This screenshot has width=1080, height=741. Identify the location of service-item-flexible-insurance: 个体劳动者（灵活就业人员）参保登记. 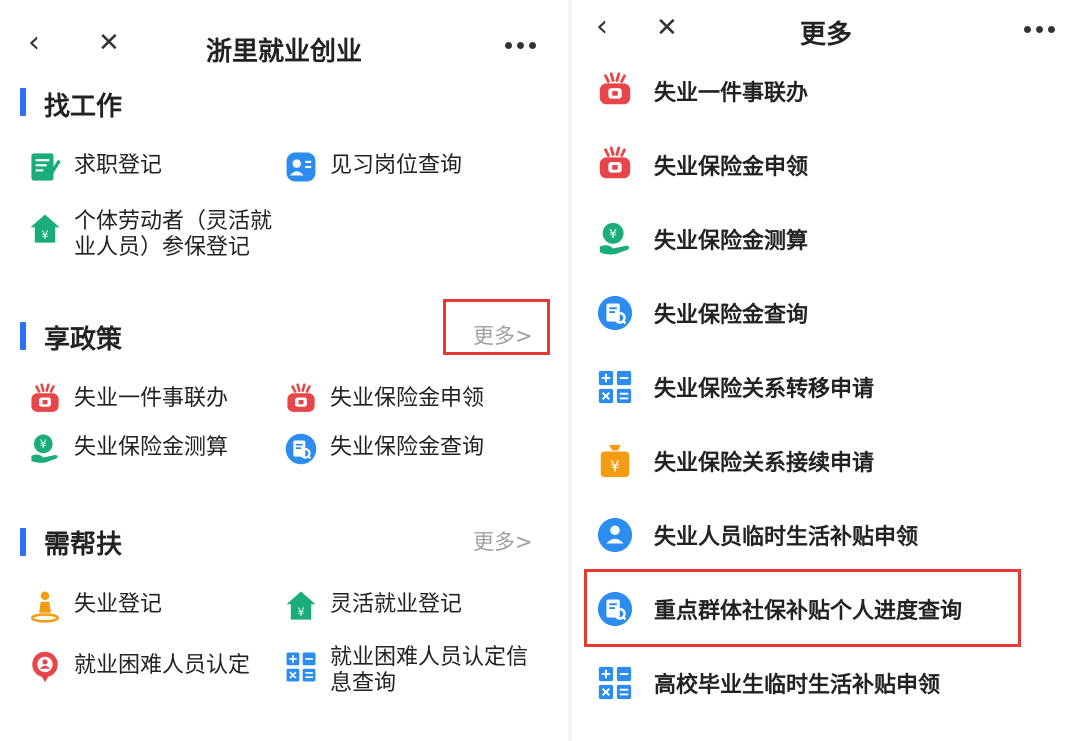
(156, 233).